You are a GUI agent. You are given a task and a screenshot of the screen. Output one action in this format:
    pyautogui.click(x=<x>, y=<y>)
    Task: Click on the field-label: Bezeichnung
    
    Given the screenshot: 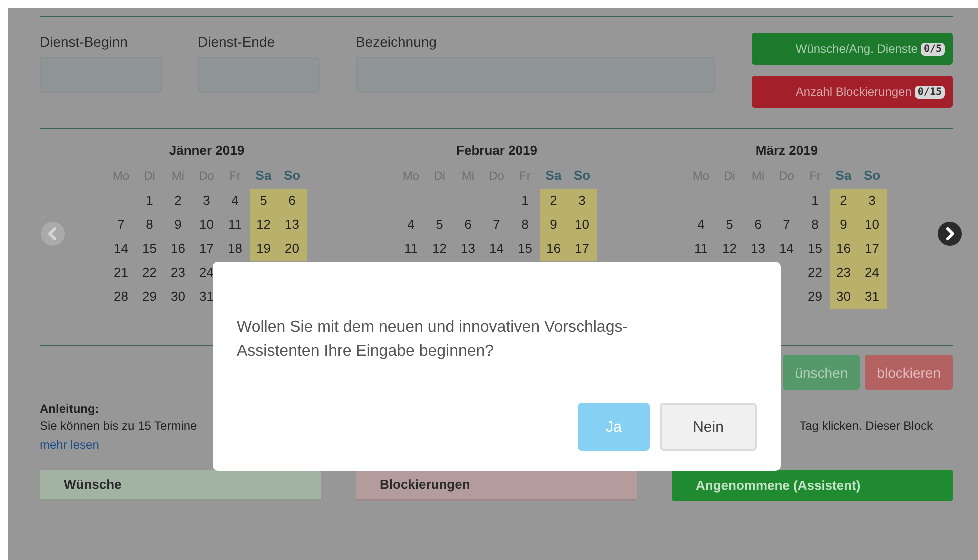 What is the action you would take?
    pyautogui.click(x=397, y=42)
    